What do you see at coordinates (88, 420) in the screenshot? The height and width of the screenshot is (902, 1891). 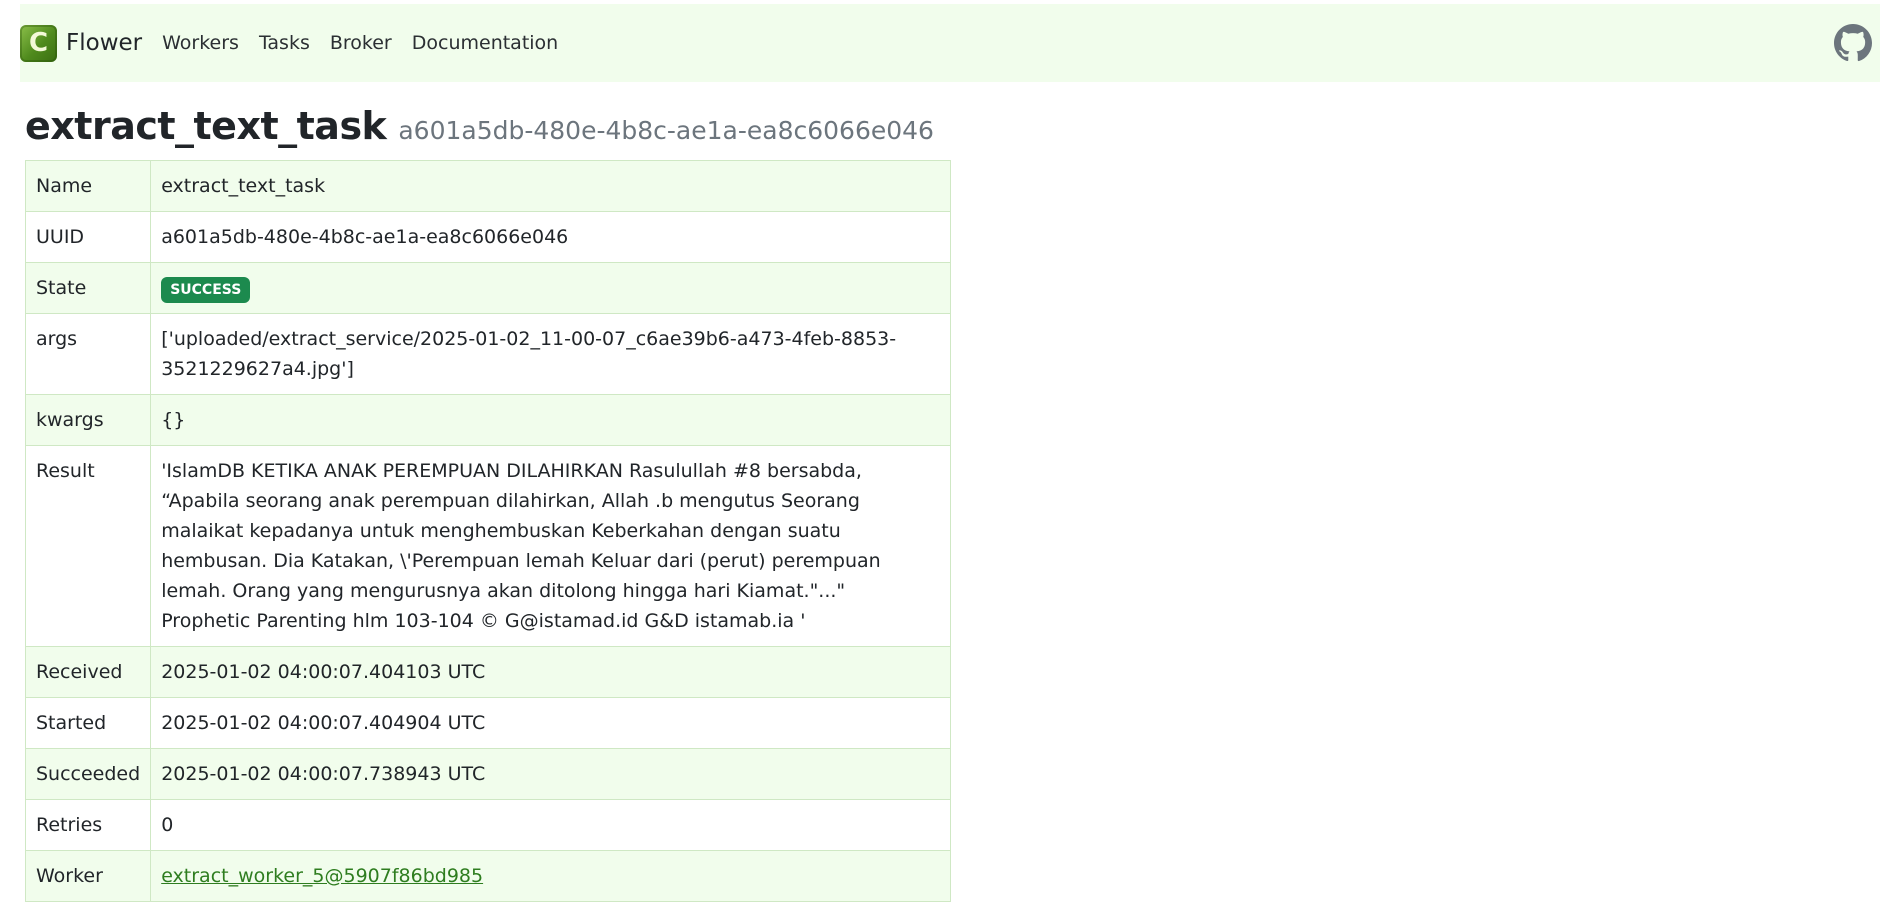 I see `row-label-kwargs: kwargs` at bounding box center [88, 420].